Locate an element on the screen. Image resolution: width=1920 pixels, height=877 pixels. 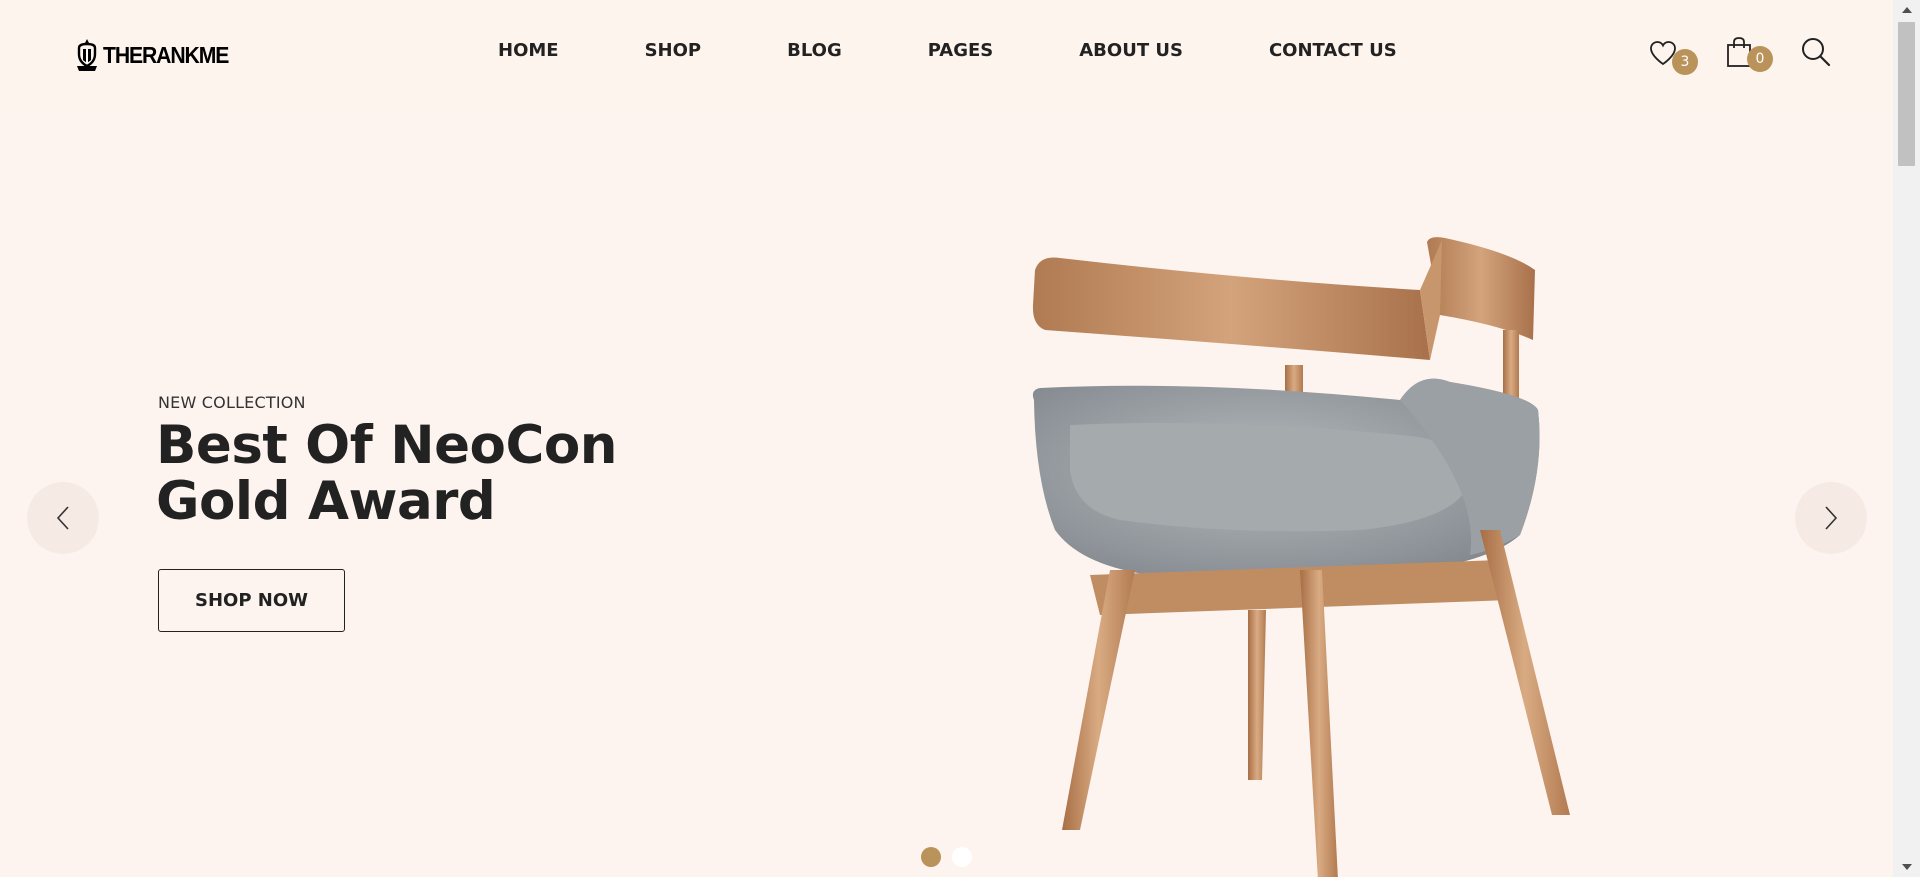
scrollbar-thumb is located at coordinates (1906, 94).